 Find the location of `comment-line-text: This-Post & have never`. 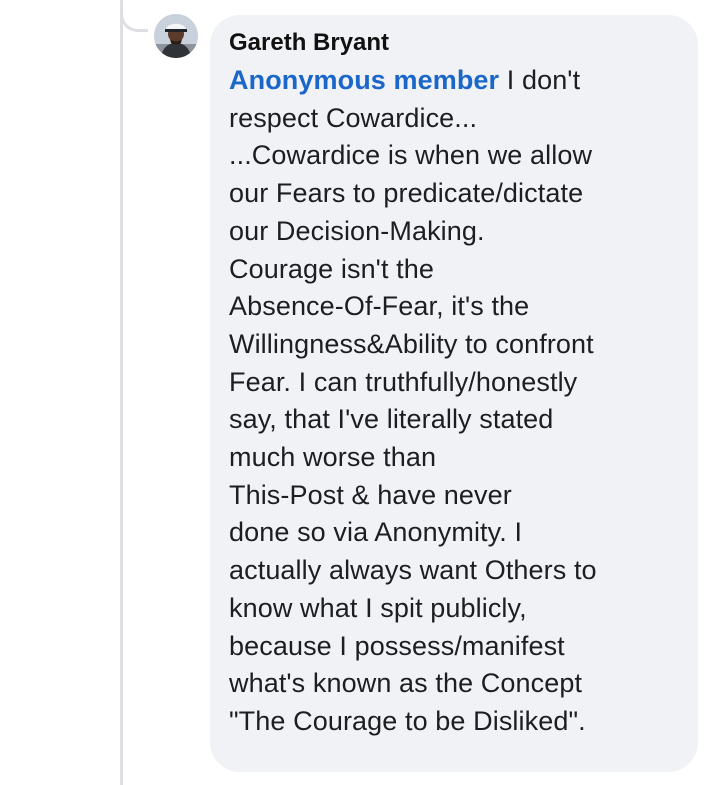

comment-line-text: This-Post & have never is located at coordinates (370, 494).